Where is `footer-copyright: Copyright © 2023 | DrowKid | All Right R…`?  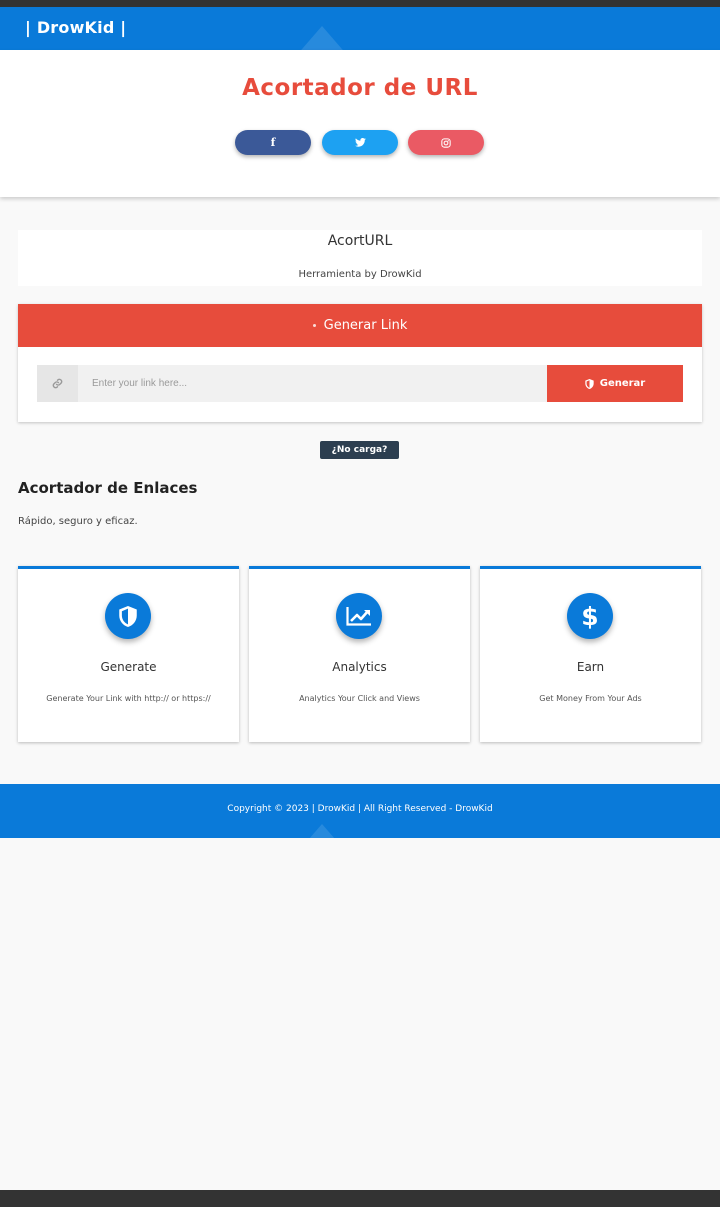 footer-copyright: Copyright © 2023 | DrowKid | All Right R… is located at coordinates (360, 809).